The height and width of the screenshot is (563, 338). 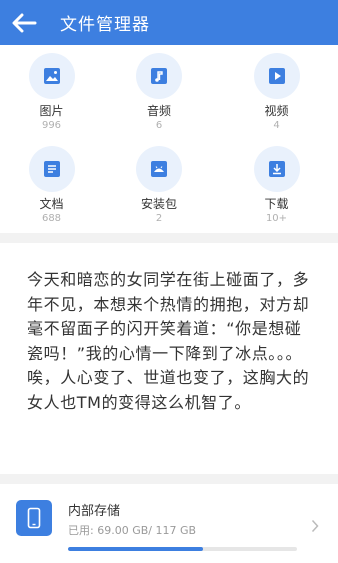 What do you see at coordinates (132, 530) in the screenshot?
I see `storage-used-text: 已用: 69.00 GB/ 117 GB` at bounding box center [132, 530].